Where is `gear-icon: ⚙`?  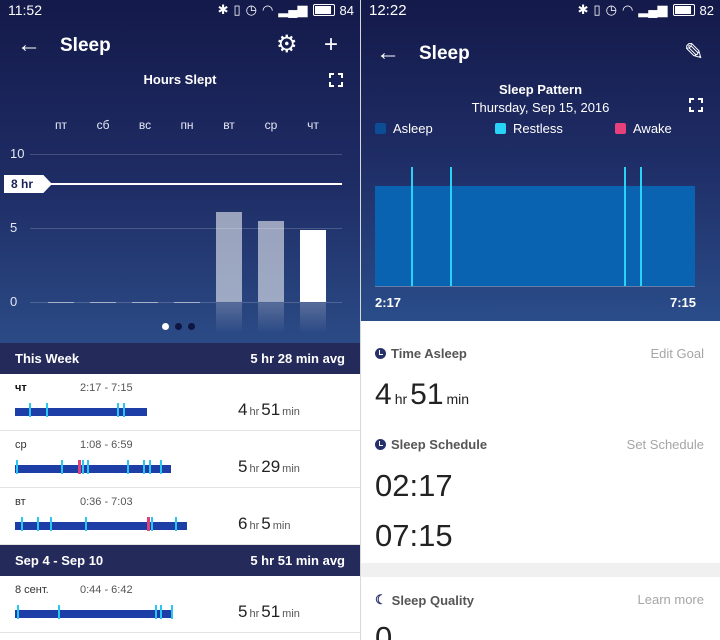
gear-icon: ⚙ is located at coordinates (287, 45).